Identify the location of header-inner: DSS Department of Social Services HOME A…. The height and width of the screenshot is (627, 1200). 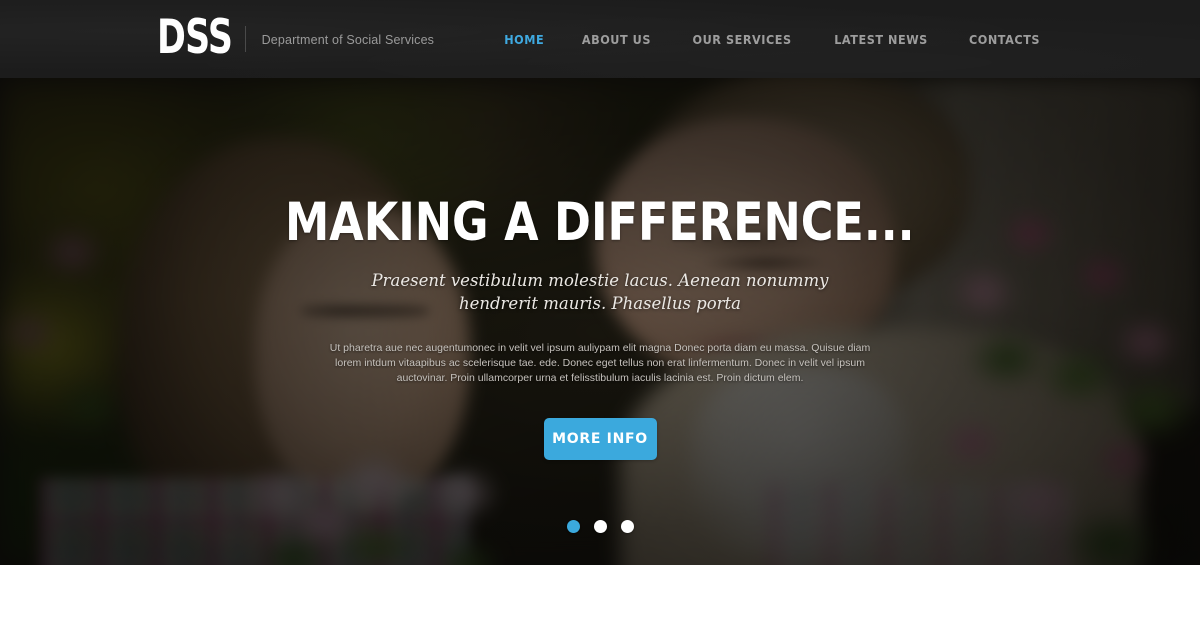
(600, 39).